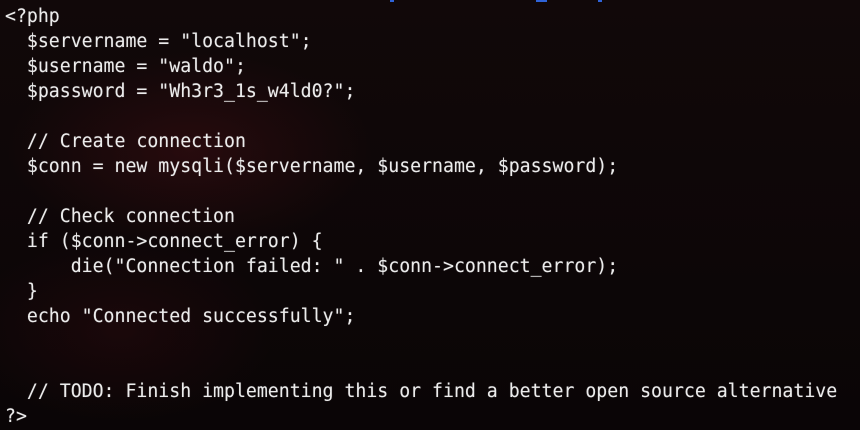  What do you see at coordinates (180, 316) in the screenshot?
I see `code-line-13: echo "Connected successfully";` at bounding box center [180, 316].